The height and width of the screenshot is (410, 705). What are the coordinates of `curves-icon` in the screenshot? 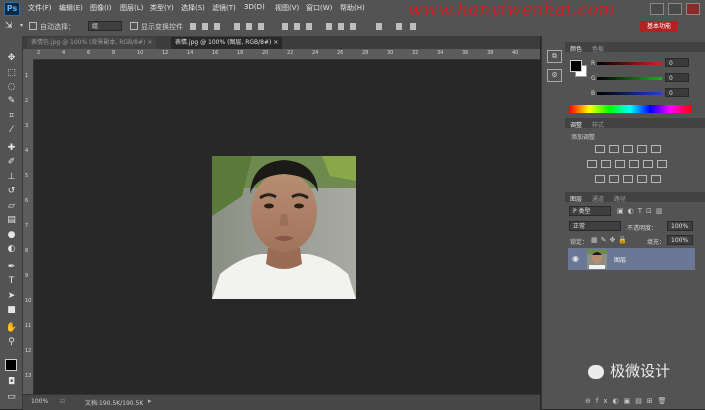 It's located at (628, 149).